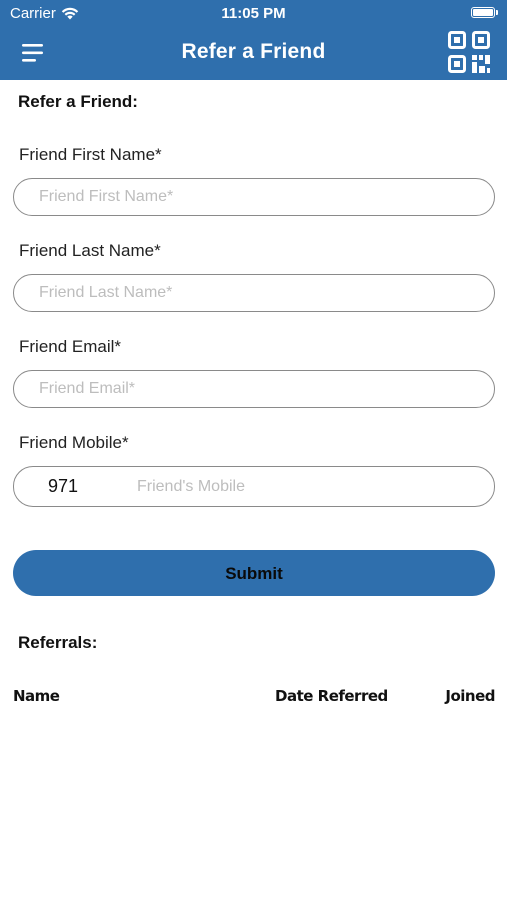  I want to click on email-field, so click(254, 389).